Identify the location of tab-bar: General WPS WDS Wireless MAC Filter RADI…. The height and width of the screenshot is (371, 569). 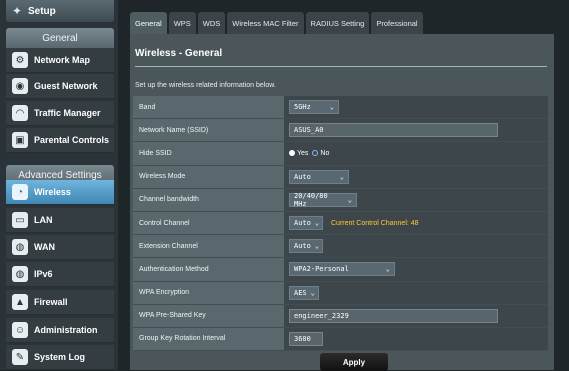
(276, 23).